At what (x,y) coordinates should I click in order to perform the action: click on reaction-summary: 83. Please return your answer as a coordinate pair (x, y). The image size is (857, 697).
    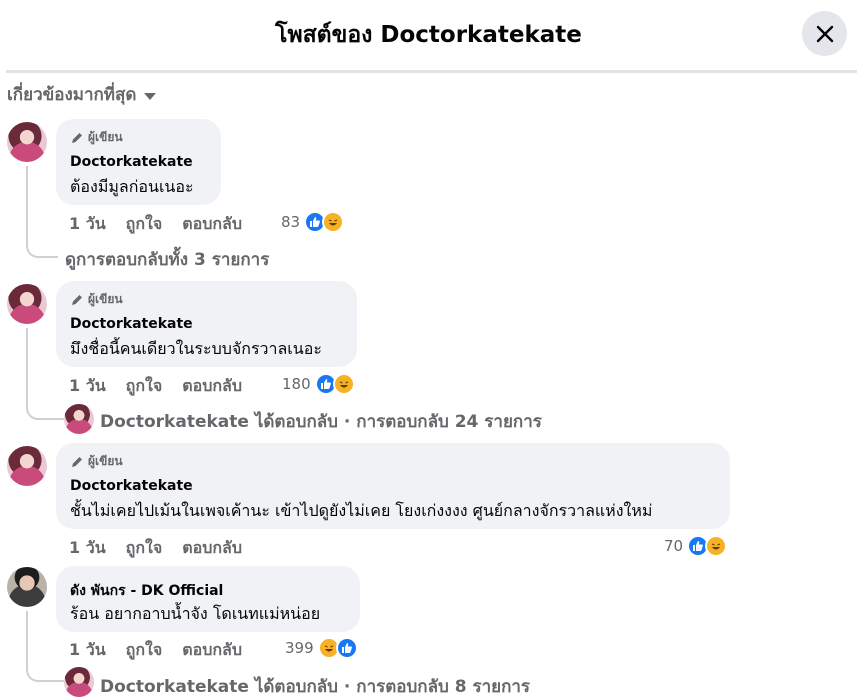
    Looking at the image, I should click on (313, 222).